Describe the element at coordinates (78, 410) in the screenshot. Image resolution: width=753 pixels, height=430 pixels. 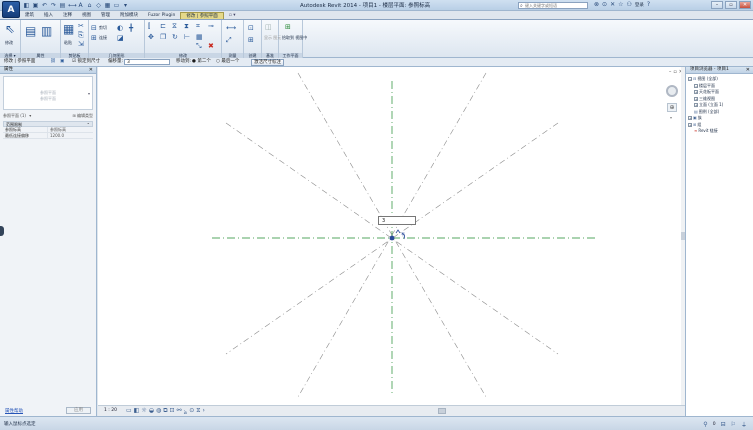
I see `apply-button: 应用` at that location.